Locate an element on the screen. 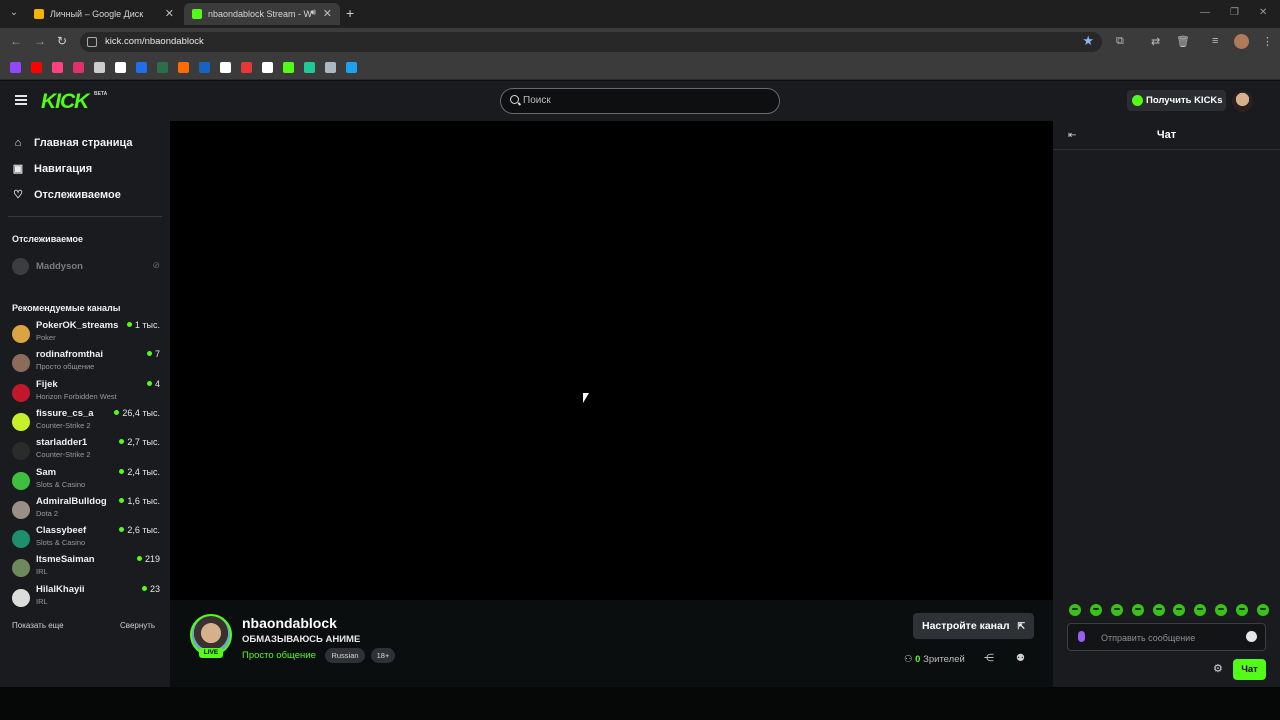 The image size is (1280, 720). recommended-channel-item: Classybeef Slots & Casino 2,6 тыс. is located at coordinates (86, 538).